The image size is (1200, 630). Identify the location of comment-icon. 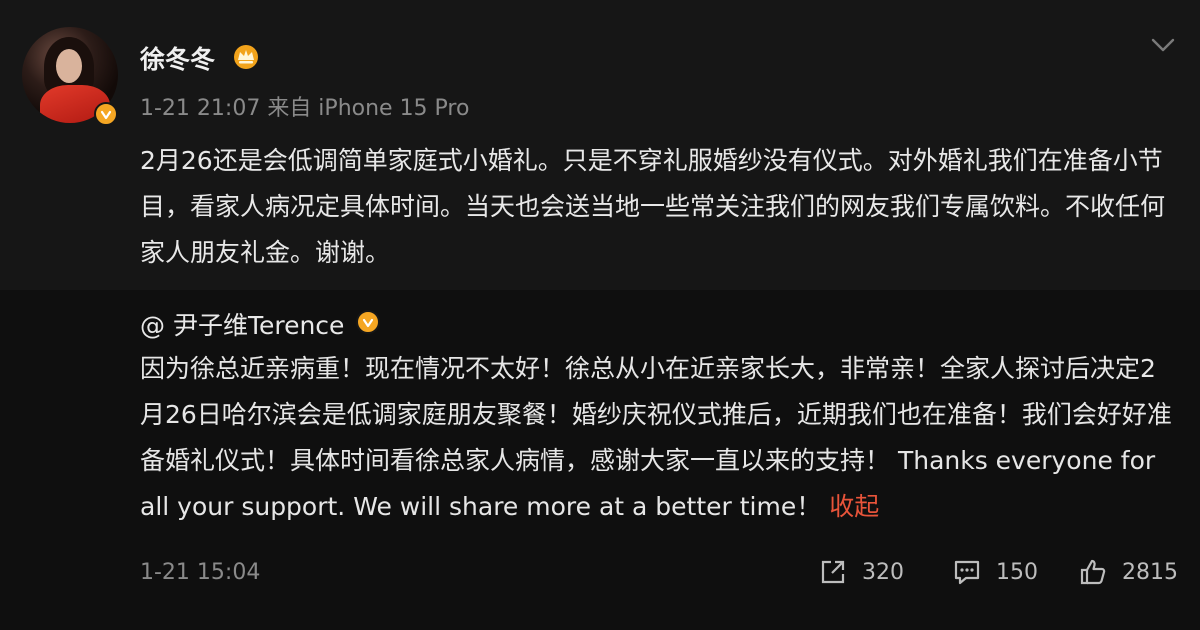
(967, 572).